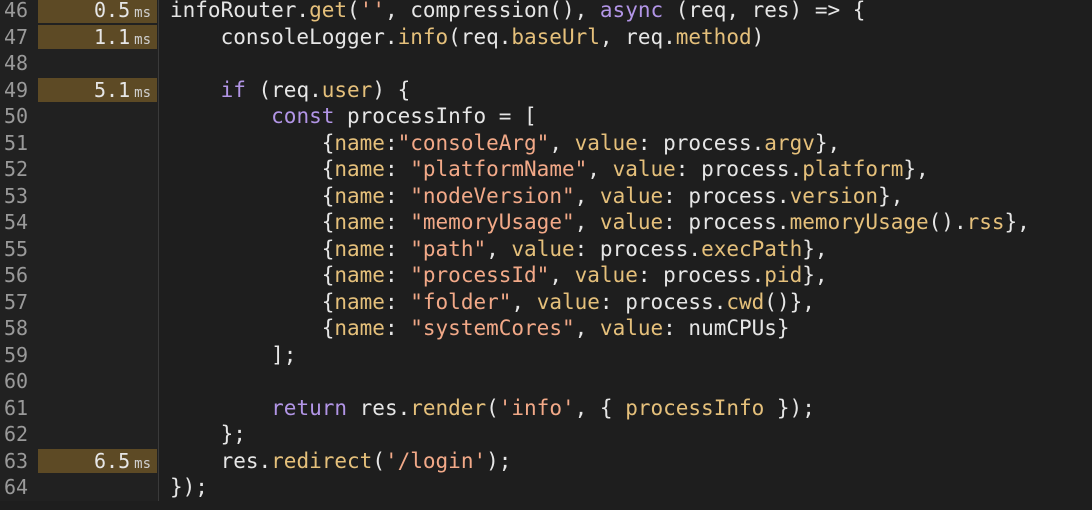 This screenshot has width=1092, height=510. Describe the element at coordinates (79, 12) in the screenshot. I see `line-gutter: 46 0.5 ms` at that location.